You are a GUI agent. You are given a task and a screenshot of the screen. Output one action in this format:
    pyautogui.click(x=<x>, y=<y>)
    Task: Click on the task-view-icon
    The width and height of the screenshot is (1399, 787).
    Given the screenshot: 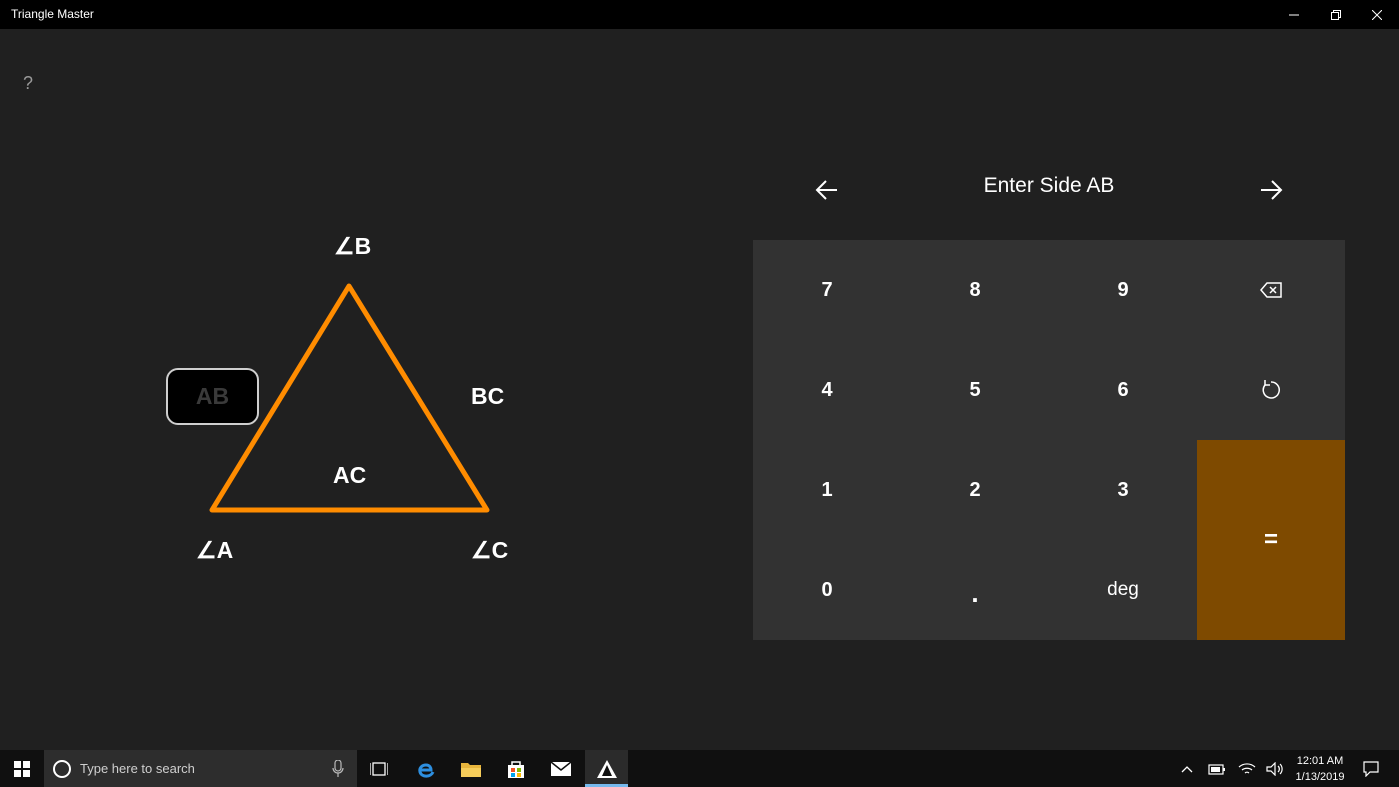 What is the action you would take?
    pyautogui.click(x=379, y=768)
    